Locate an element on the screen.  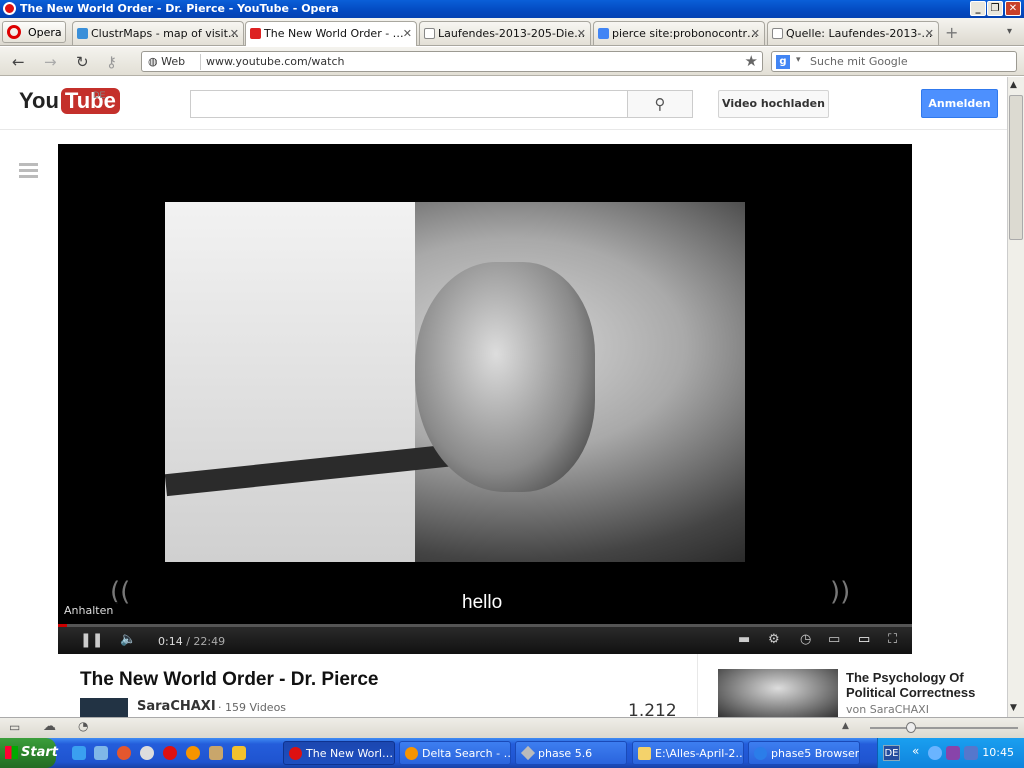
scrollbar-thumb is located at coordinates (1016, 167).